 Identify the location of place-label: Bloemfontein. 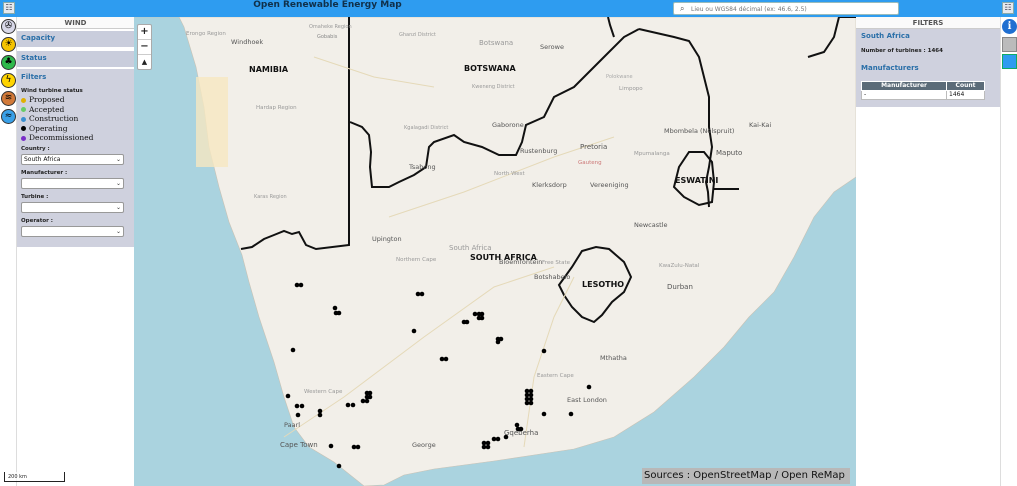
(520, 262).